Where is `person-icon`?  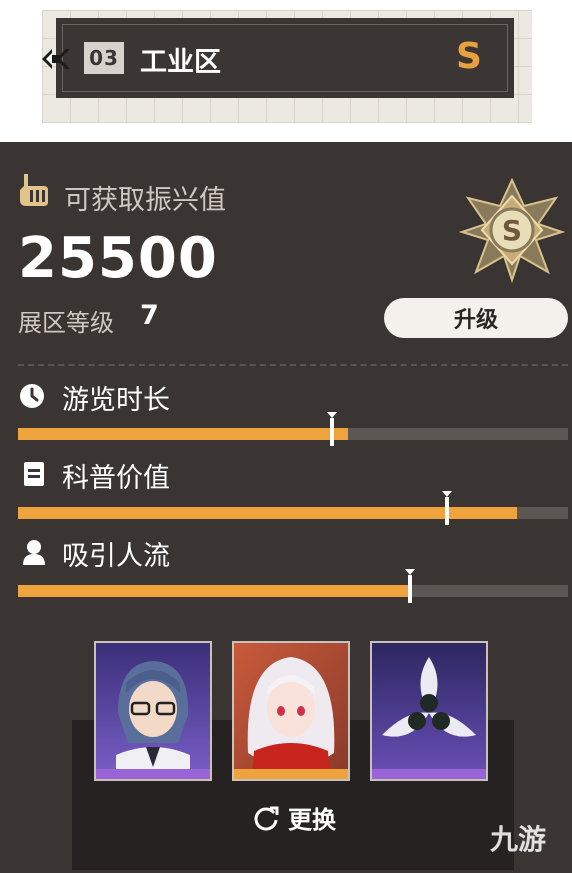 person-icon is located at coordinates (34, 552).